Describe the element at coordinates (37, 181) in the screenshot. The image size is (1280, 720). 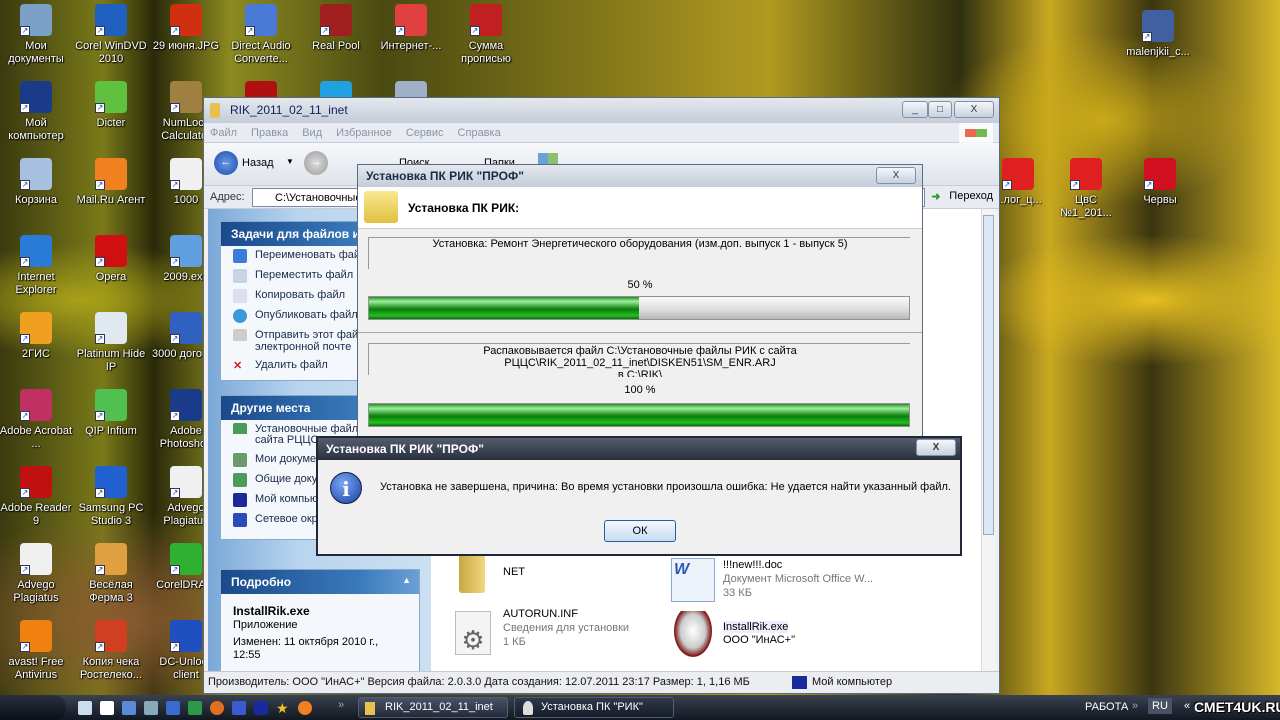
I see `desktop-icon: ↗ Корзина` at that location.